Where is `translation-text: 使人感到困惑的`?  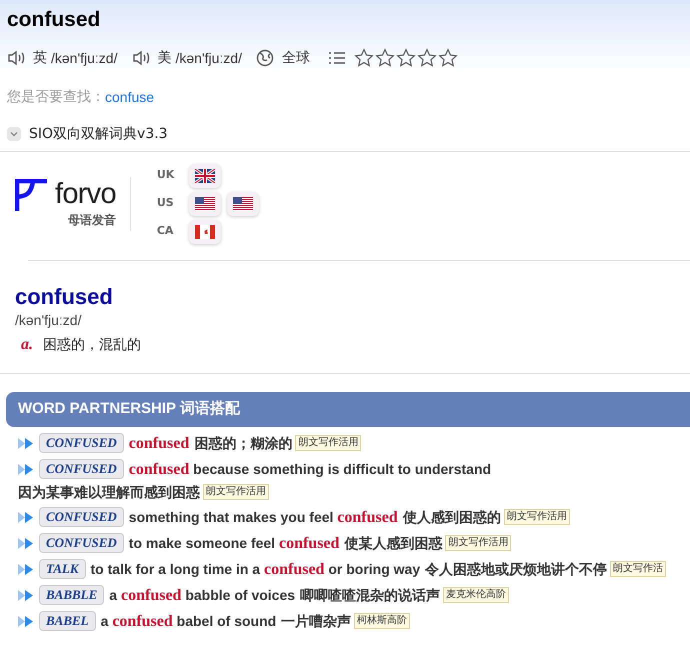
translation-text: 使人感到困惑的 is located at coordinates (451, 517).